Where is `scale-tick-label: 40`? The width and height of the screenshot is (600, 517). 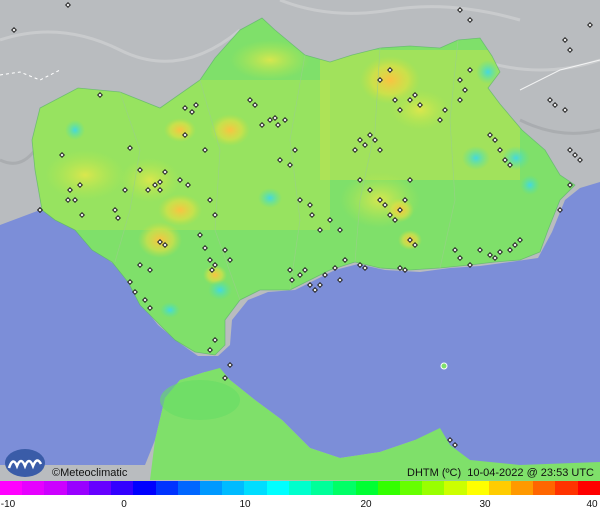 scale-tick-label: 40 is located at coordinates (592, 504).